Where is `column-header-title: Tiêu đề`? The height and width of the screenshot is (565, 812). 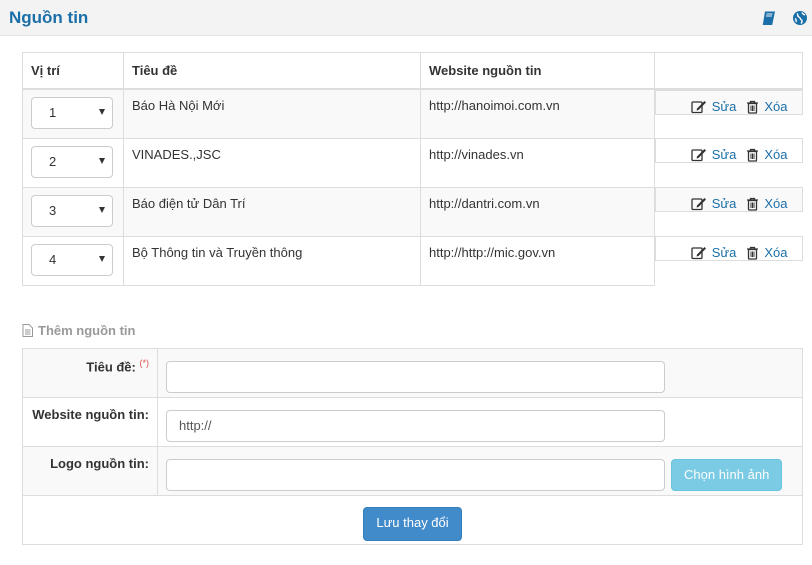 column-header-title: Tiêu đề is located at coordinates (272, 71).